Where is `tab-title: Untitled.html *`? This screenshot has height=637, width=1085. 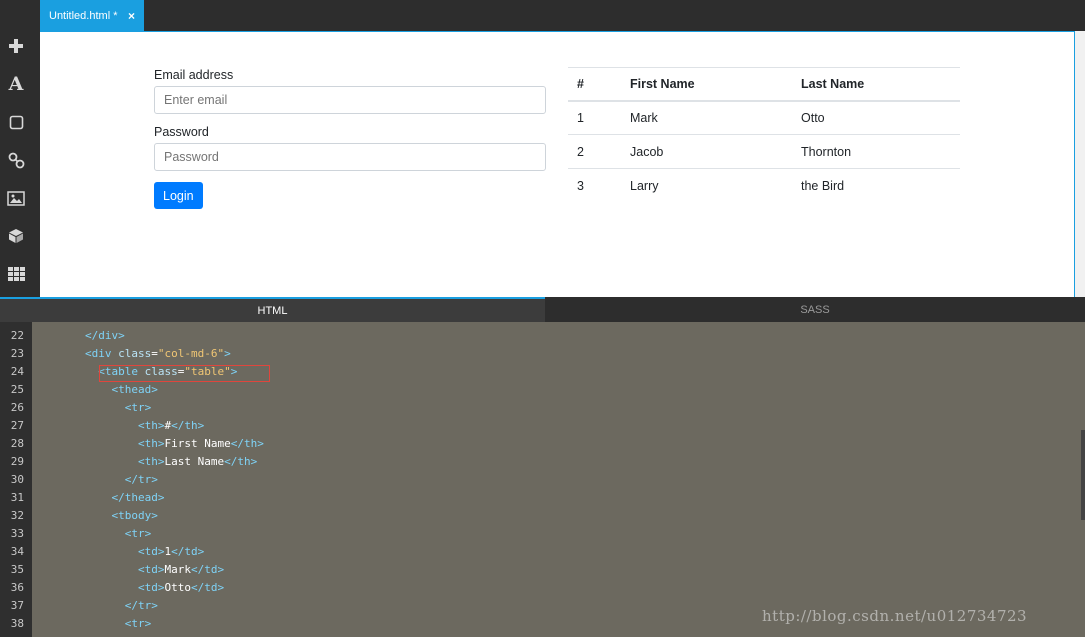 tab-title: Untitled.html * is located at coordinates (83, 15).